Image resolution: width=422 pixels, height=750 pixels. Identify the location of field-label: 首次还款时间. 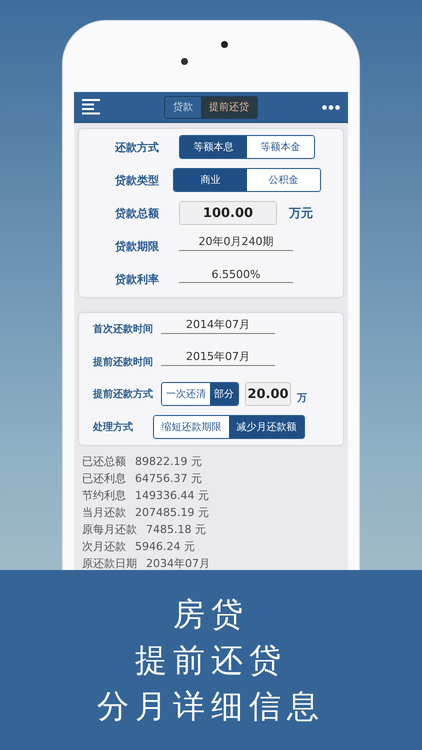
(123, 329).